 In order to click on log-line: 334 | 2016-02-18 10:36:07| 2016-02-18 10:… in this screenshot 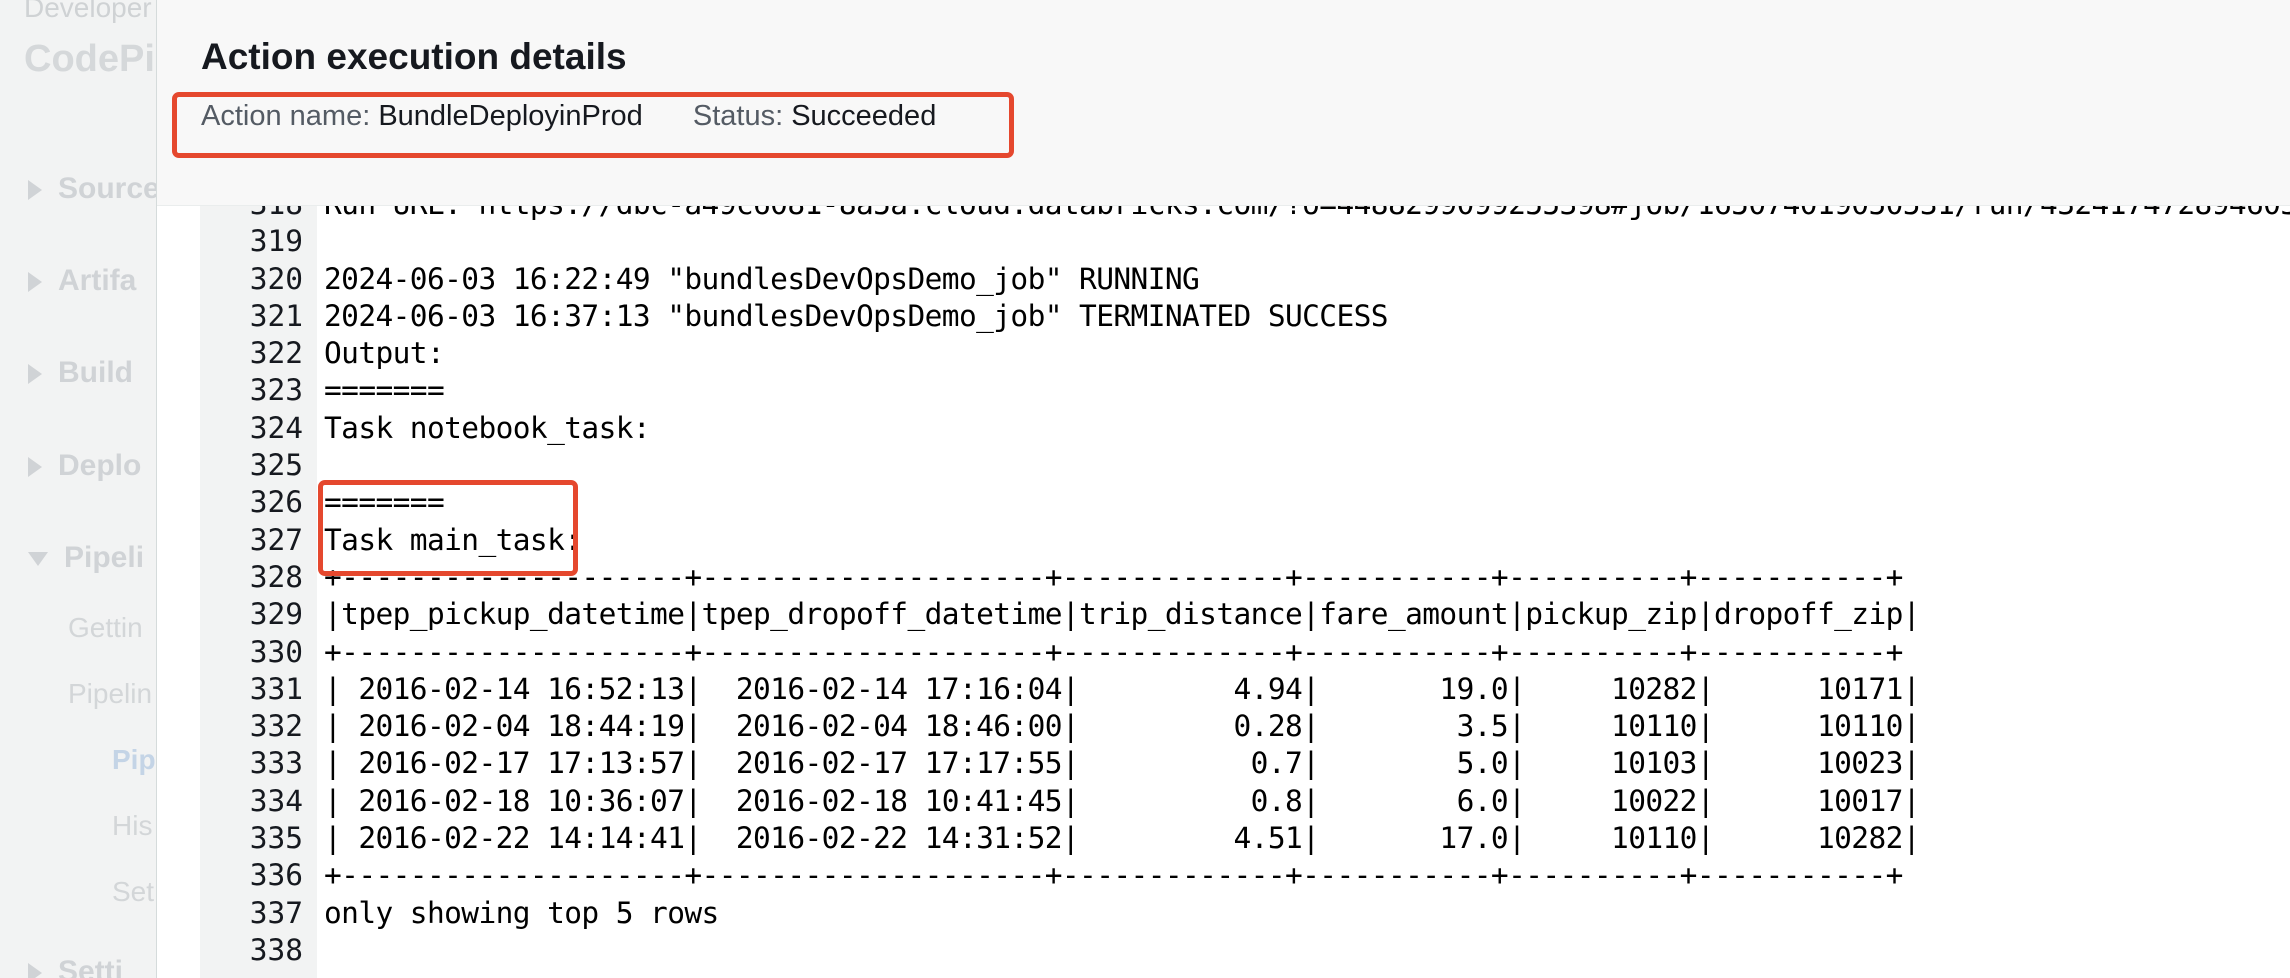, I will do `click(1245, 801)`.